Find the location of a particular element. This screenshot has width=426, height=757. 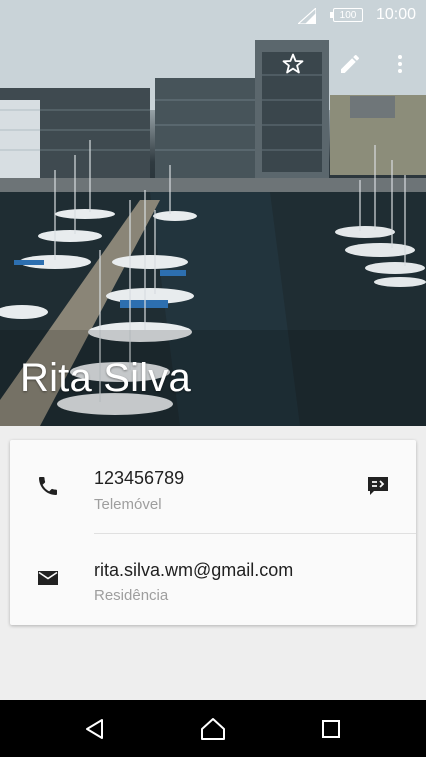

edit-button is located at coordinates (350, 64).